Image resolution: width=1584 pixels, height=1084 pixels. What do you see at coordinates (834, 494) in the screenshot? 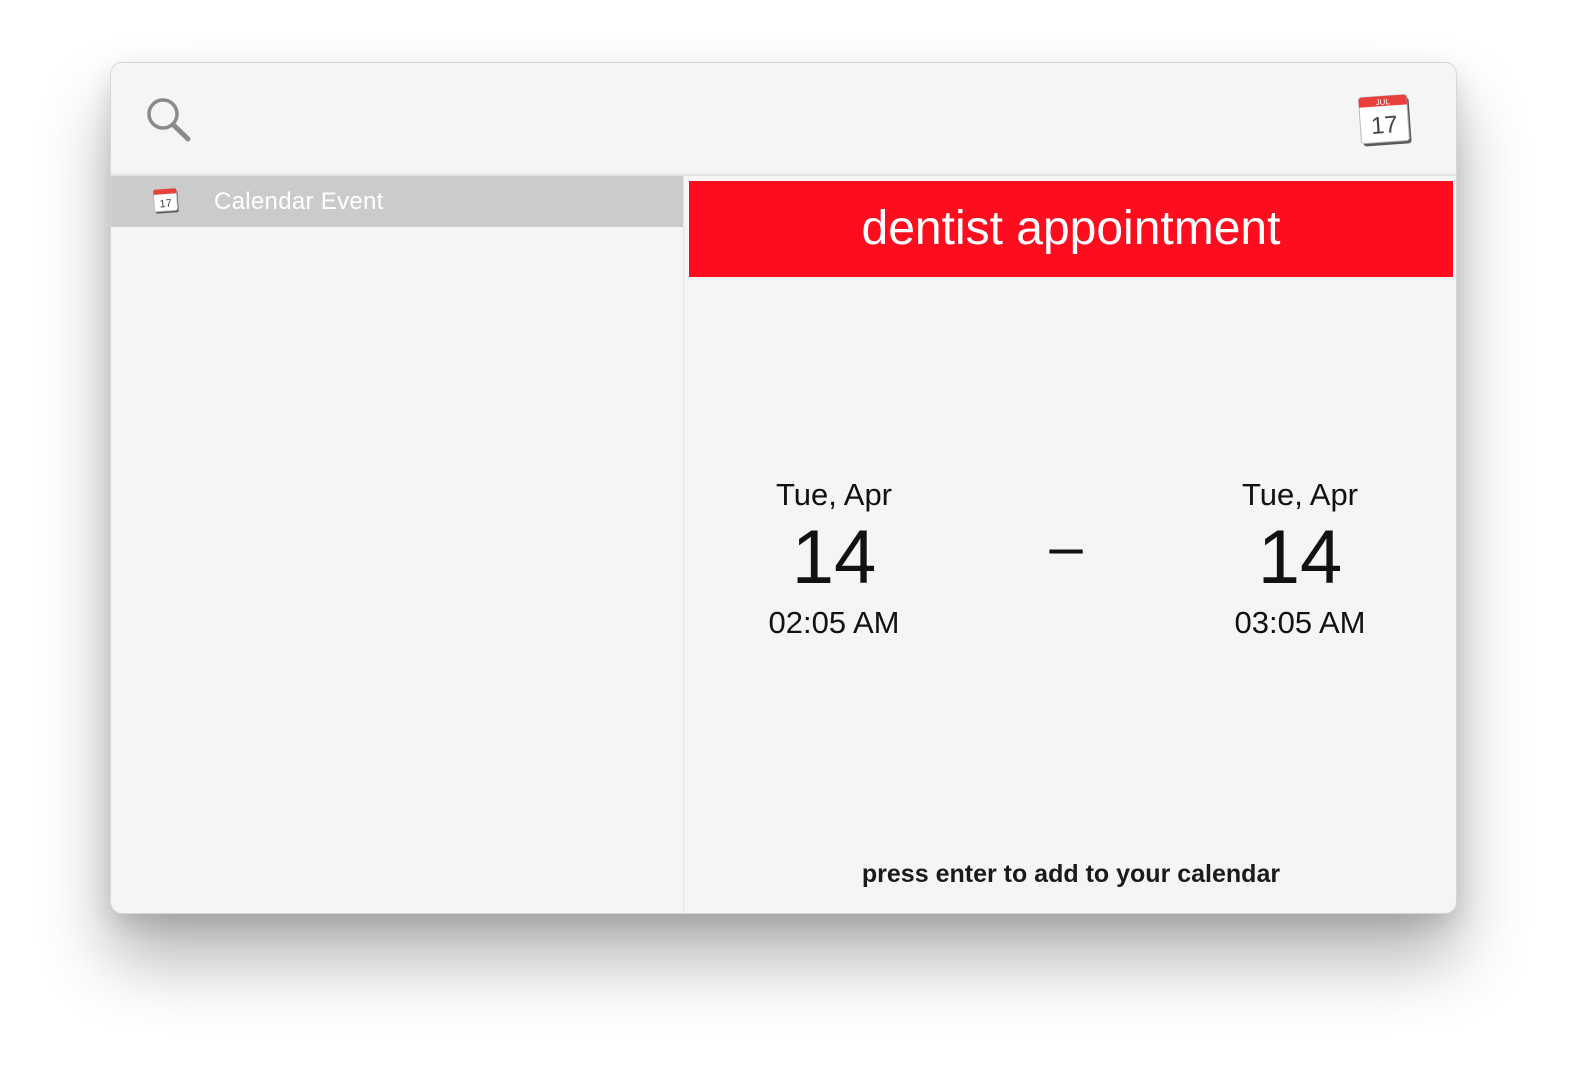
I see `start-weekday-month: Tue, Apr` at bounding box center [834, 494].